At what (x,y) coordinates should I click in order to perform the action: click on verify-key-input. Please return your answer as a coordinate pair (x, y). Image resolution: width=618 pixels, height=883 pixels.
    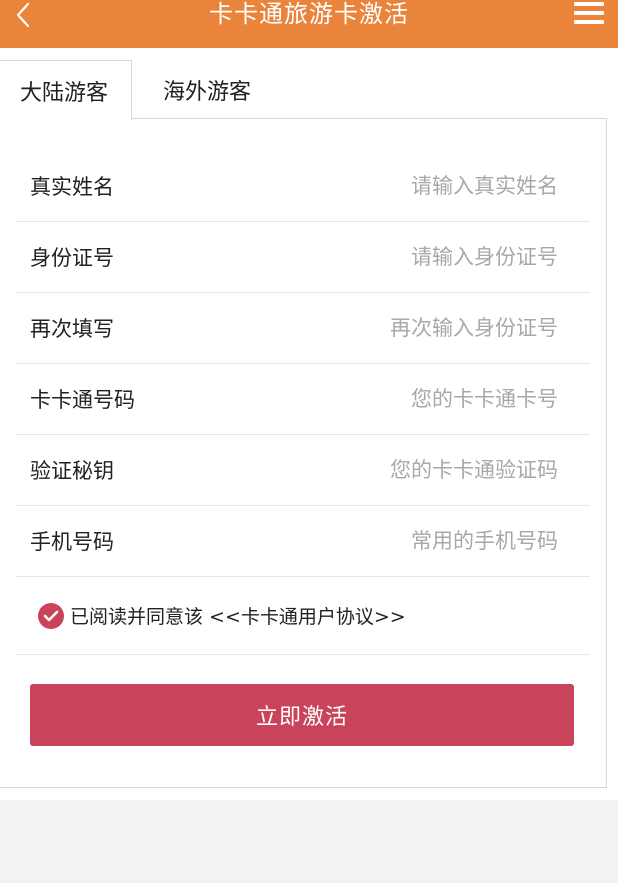
    Looking at the image, I should click on (460, 470).